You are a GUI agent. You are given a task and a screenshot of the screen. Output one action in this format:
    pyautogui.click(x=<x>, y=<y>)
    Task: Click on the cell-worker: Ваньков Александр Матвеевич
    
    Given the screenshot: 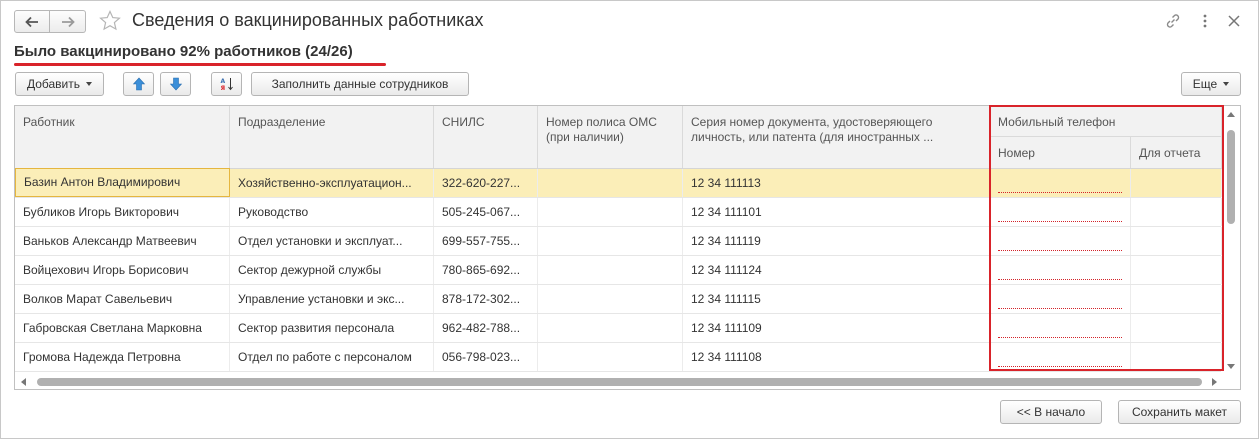 What is the action you would take?
    pyautogui.click(x=122, y=241)
    